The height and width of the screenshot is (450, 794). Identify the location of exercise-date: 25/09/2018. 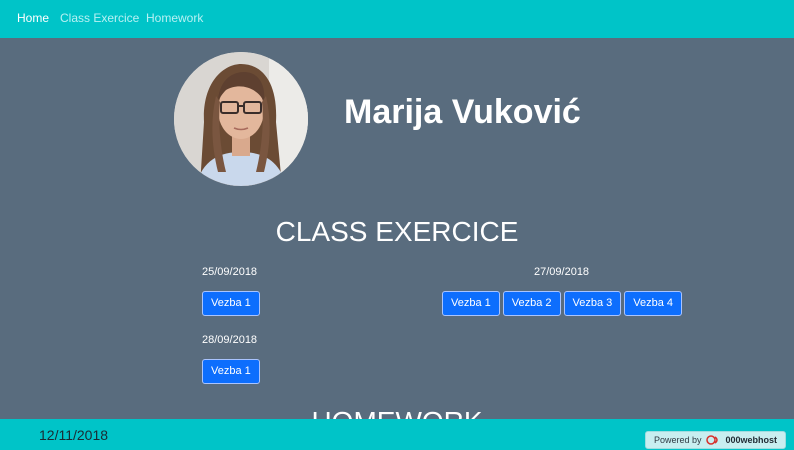
(230, 272).